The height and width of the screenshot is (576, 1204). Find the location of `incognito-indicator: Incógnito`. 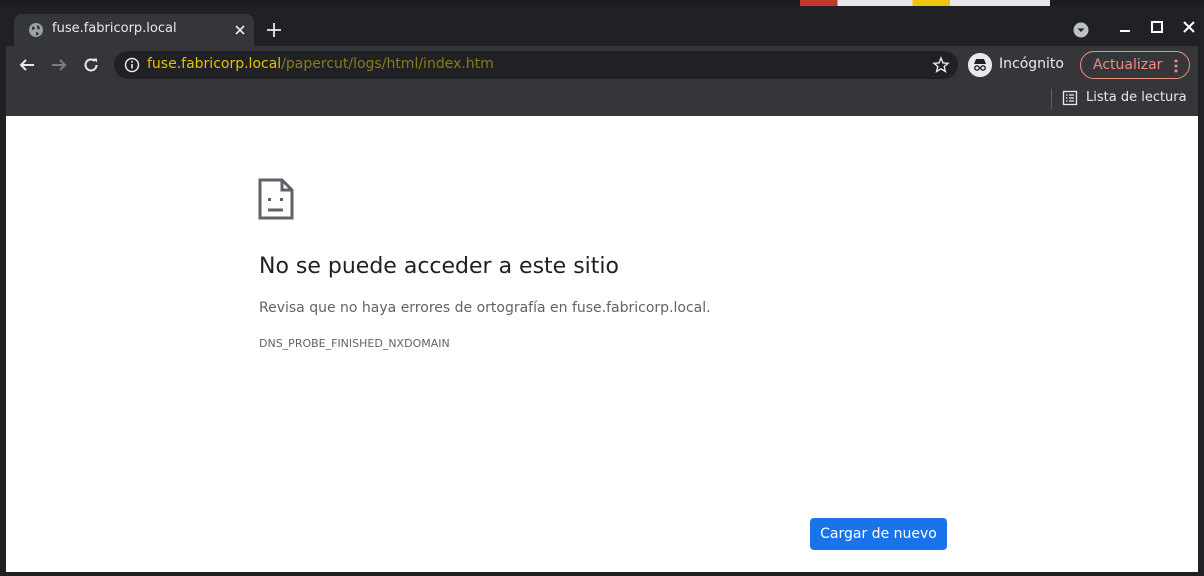

incognito-indicator: Incógnito is located at coordinates (1021, 65).